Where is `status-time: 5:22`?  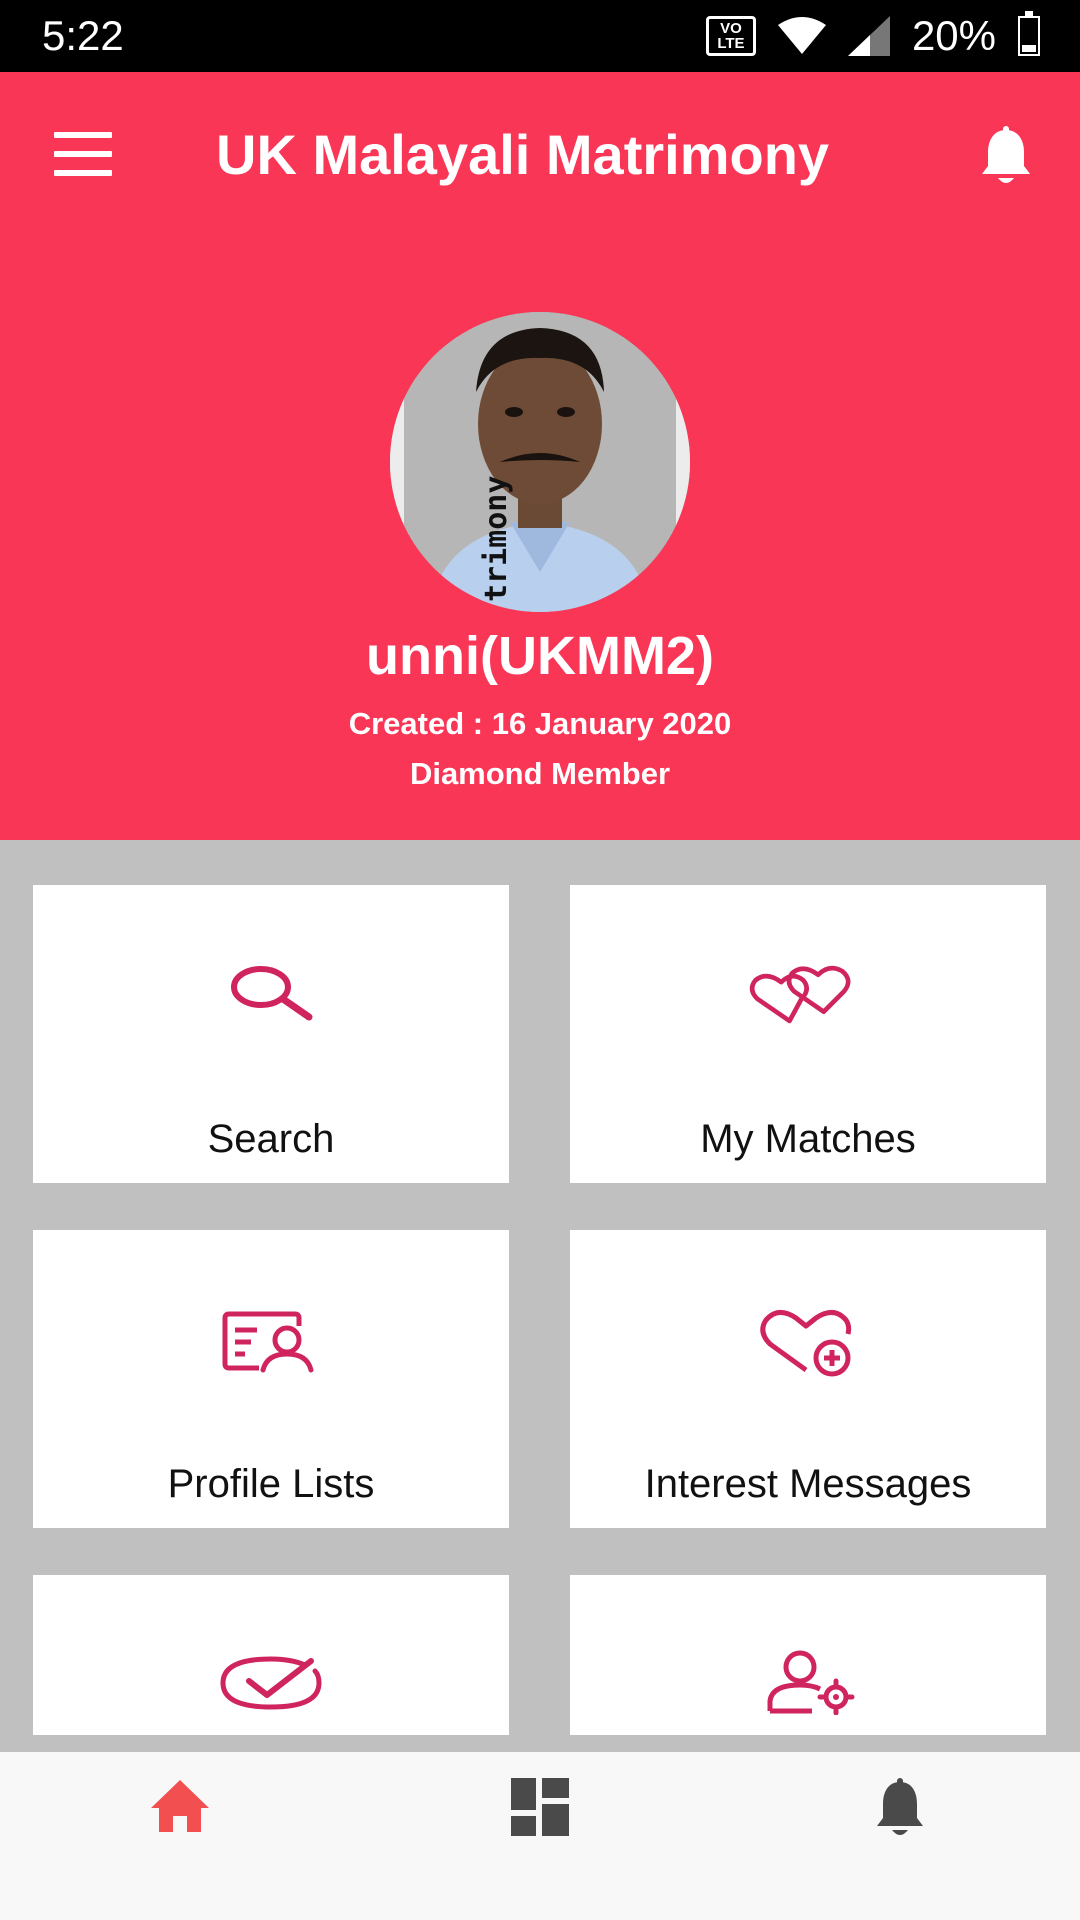 status-time: 5:22 is located at coordinates (83, 35).